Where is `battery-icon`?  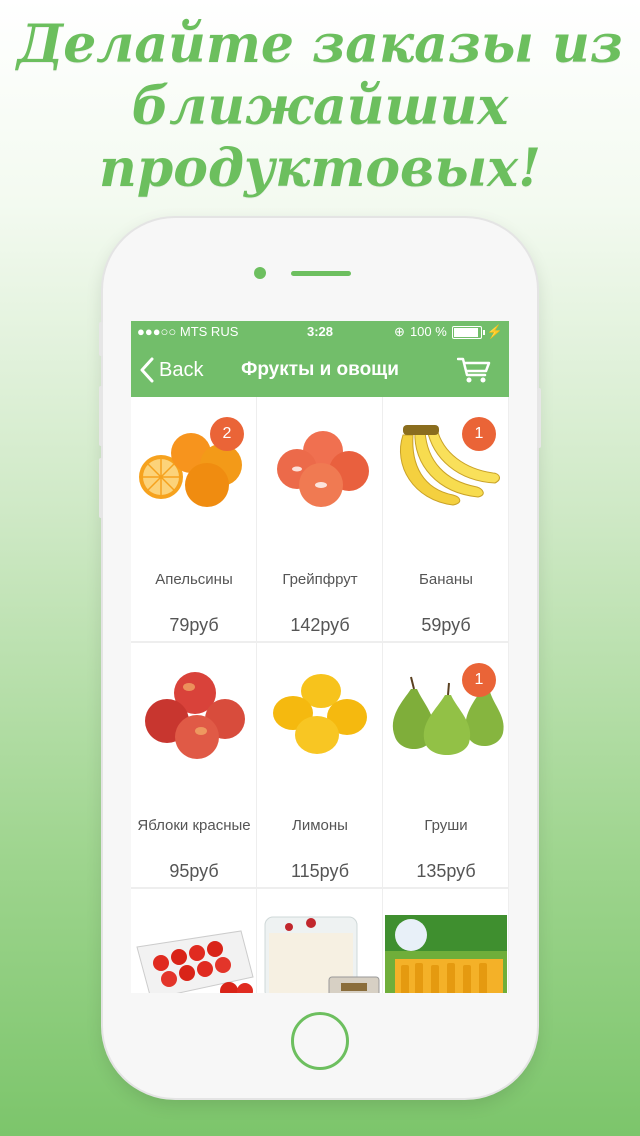
battery-icon is located at coordinates (468, 332).